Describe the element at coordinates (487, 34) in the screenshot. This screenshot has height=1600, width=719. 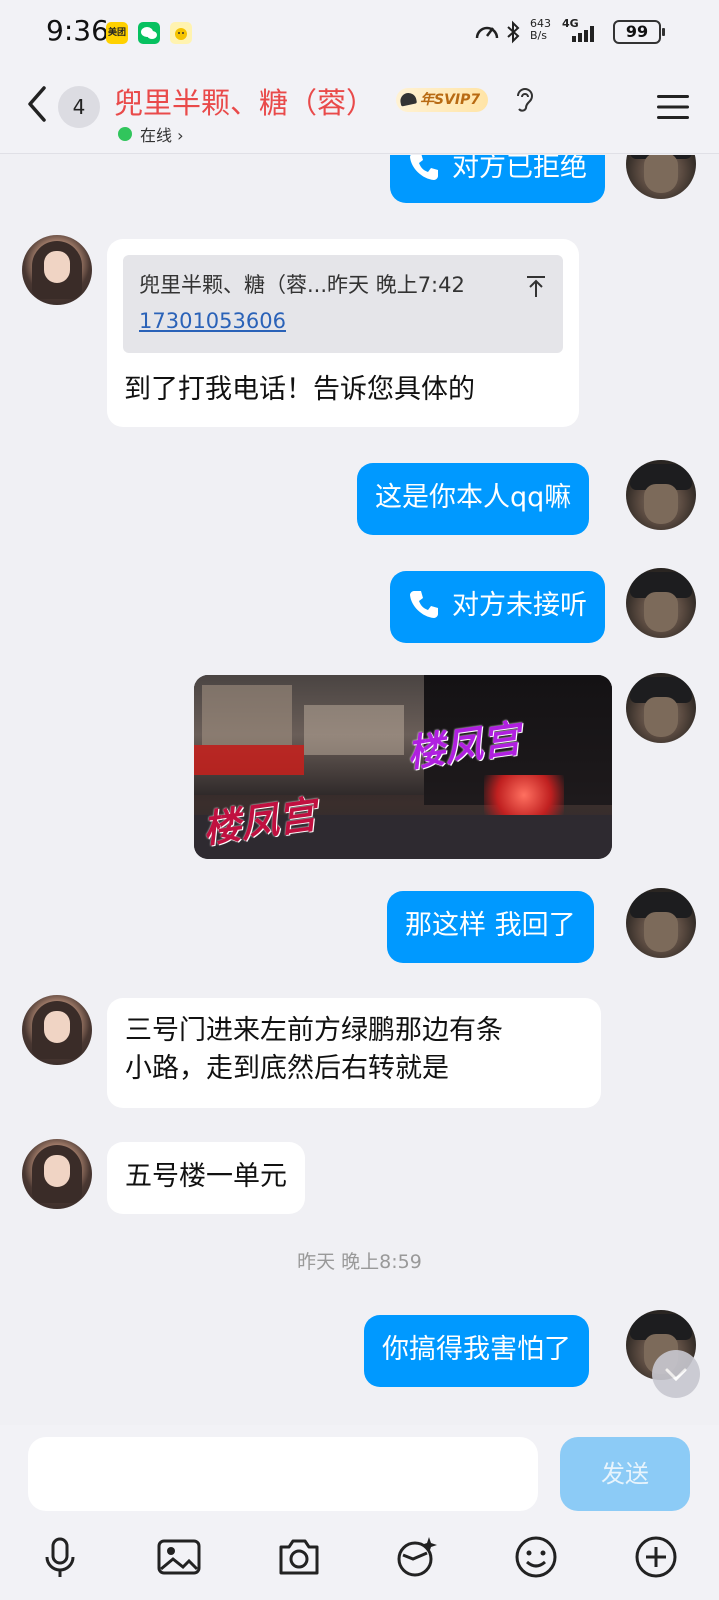
I see `speed-icon` at that location.